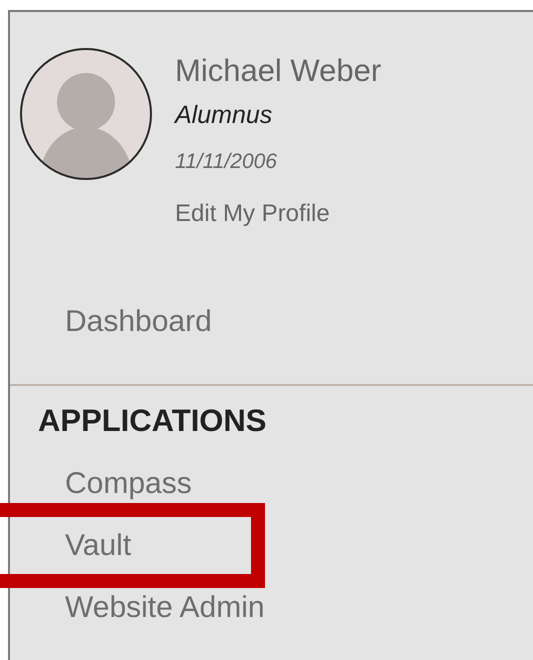 This screenshot has height=660, width=533. Describe the element at coordinates (152, 421) in the screenshot. I see `section-heading: APPLICATIONS` at that location.